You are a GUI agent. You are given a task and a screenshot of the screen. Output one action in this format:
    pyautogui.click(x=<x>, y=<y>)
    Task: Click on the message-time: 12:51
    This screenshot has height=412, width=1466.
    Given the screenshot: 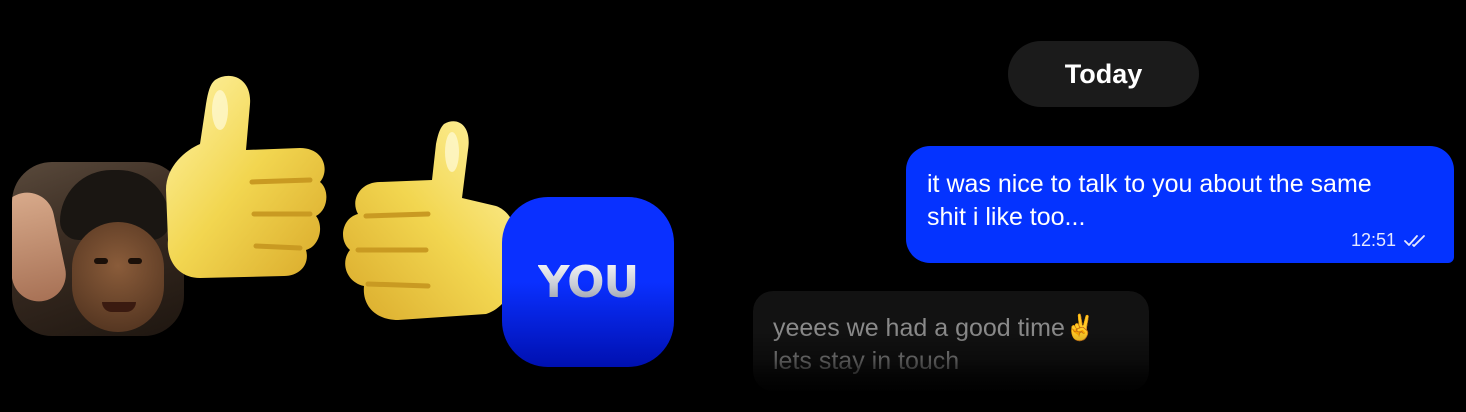 What is the action you would take?
    pyautogui.click(x=1373, y=240)
    